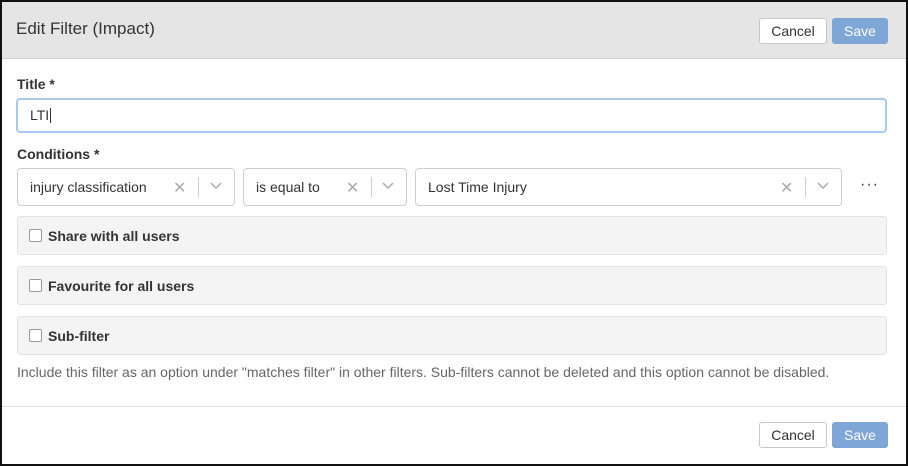  I want to click on dialog-title: Edit Filter (Impact), so click(85, 28).